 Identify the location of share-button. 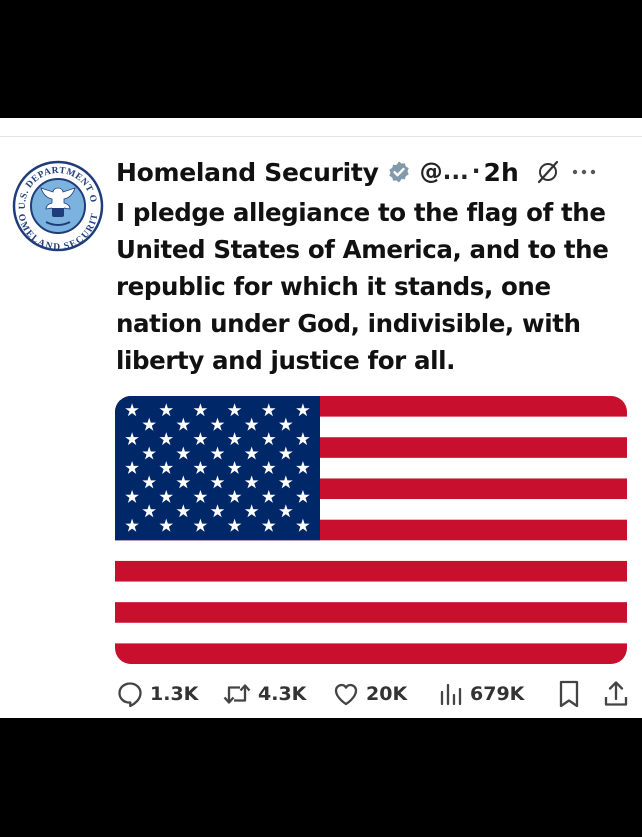
(616, 694).